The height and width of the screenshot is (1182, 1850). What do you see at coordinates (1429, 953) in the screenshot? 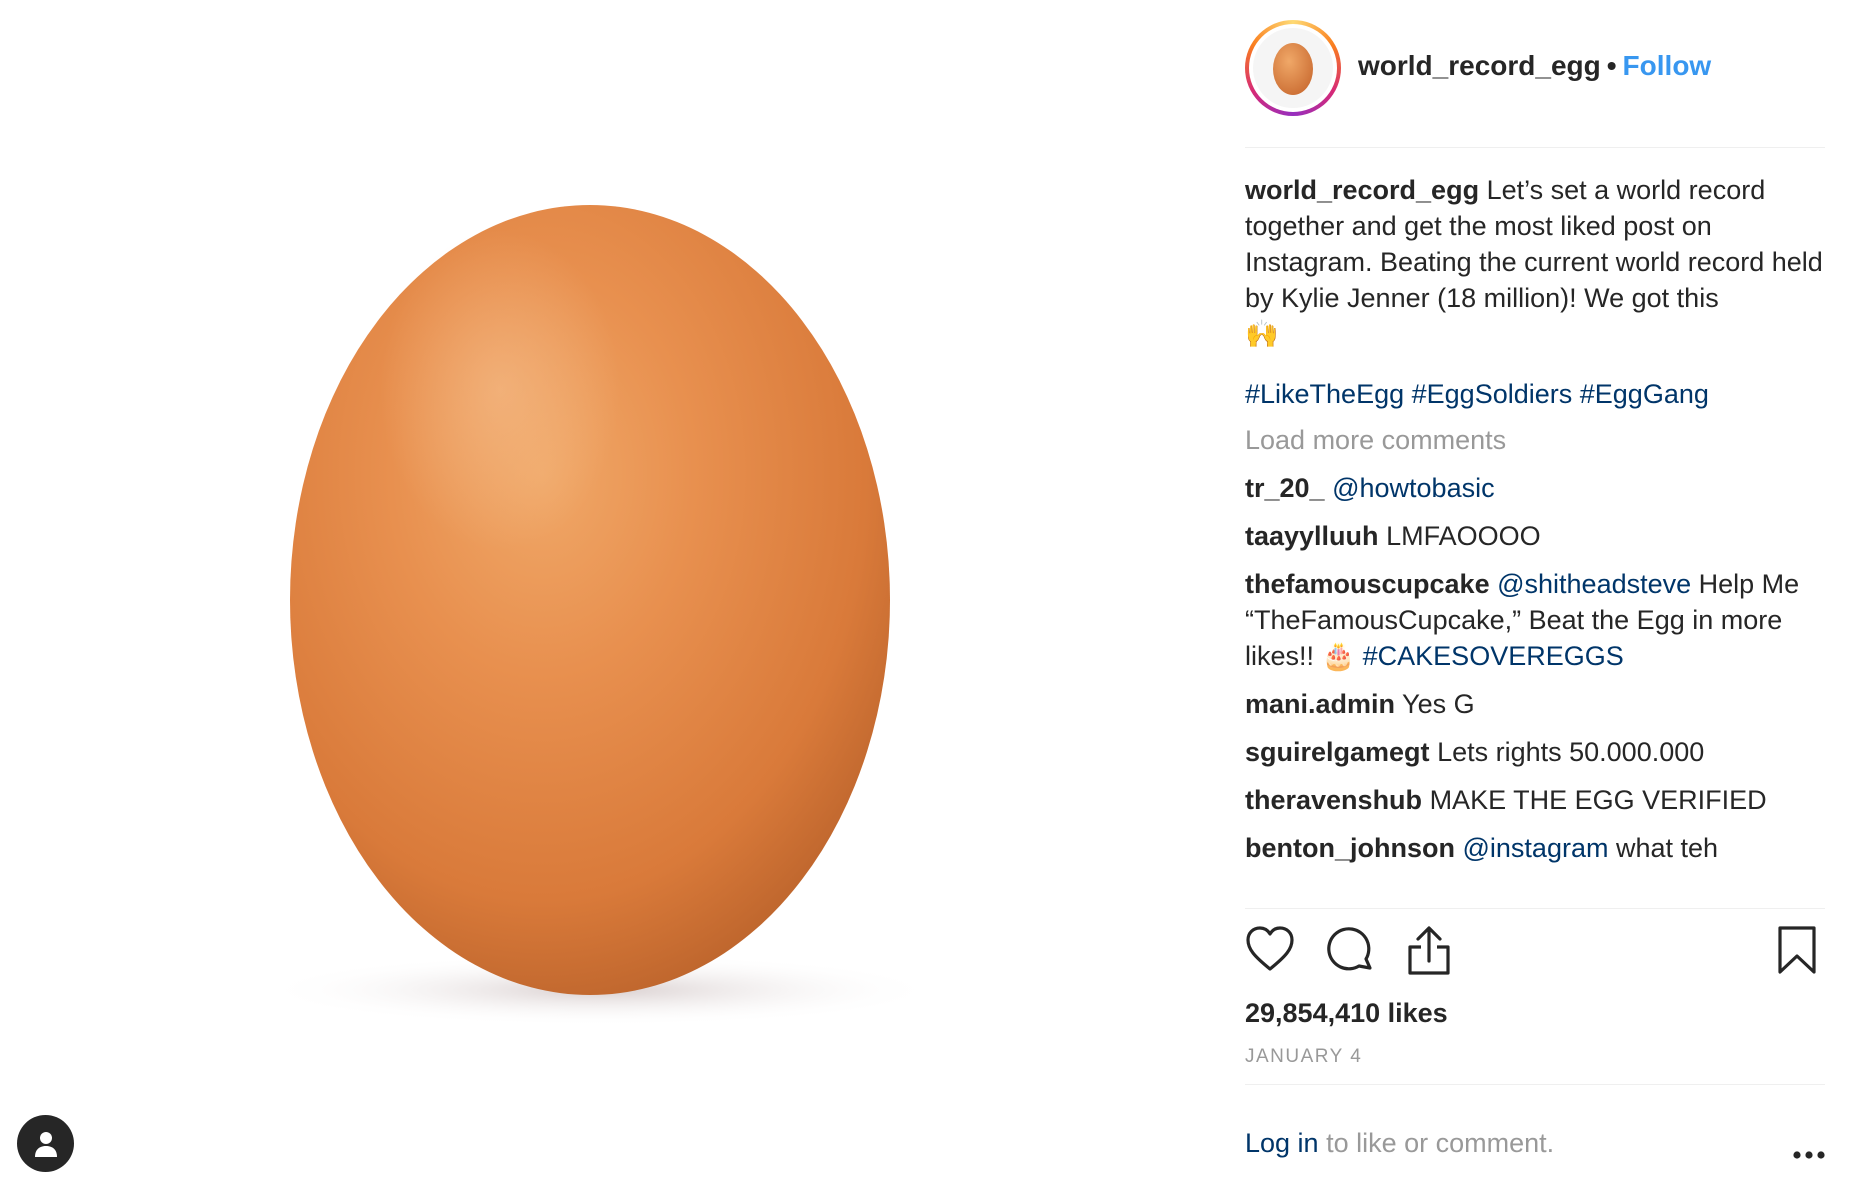
I see `share-upload-icon` at bounding box center [1429, 953].